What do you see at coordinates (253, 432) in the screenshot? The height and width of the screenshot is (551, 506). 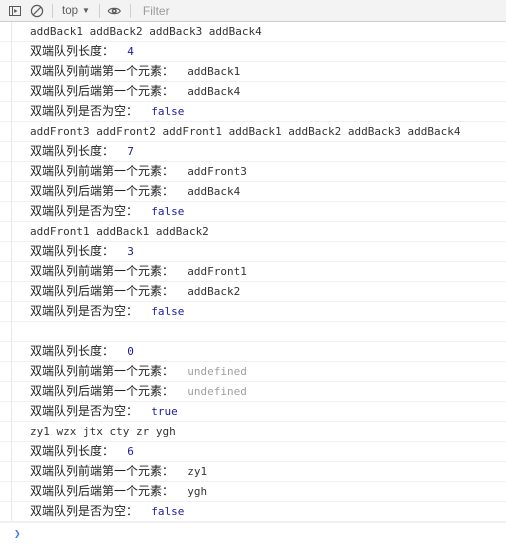 I see `console-message-row: zy1 wzx jtx cty zr ygh` at bounding box center [253, 432].